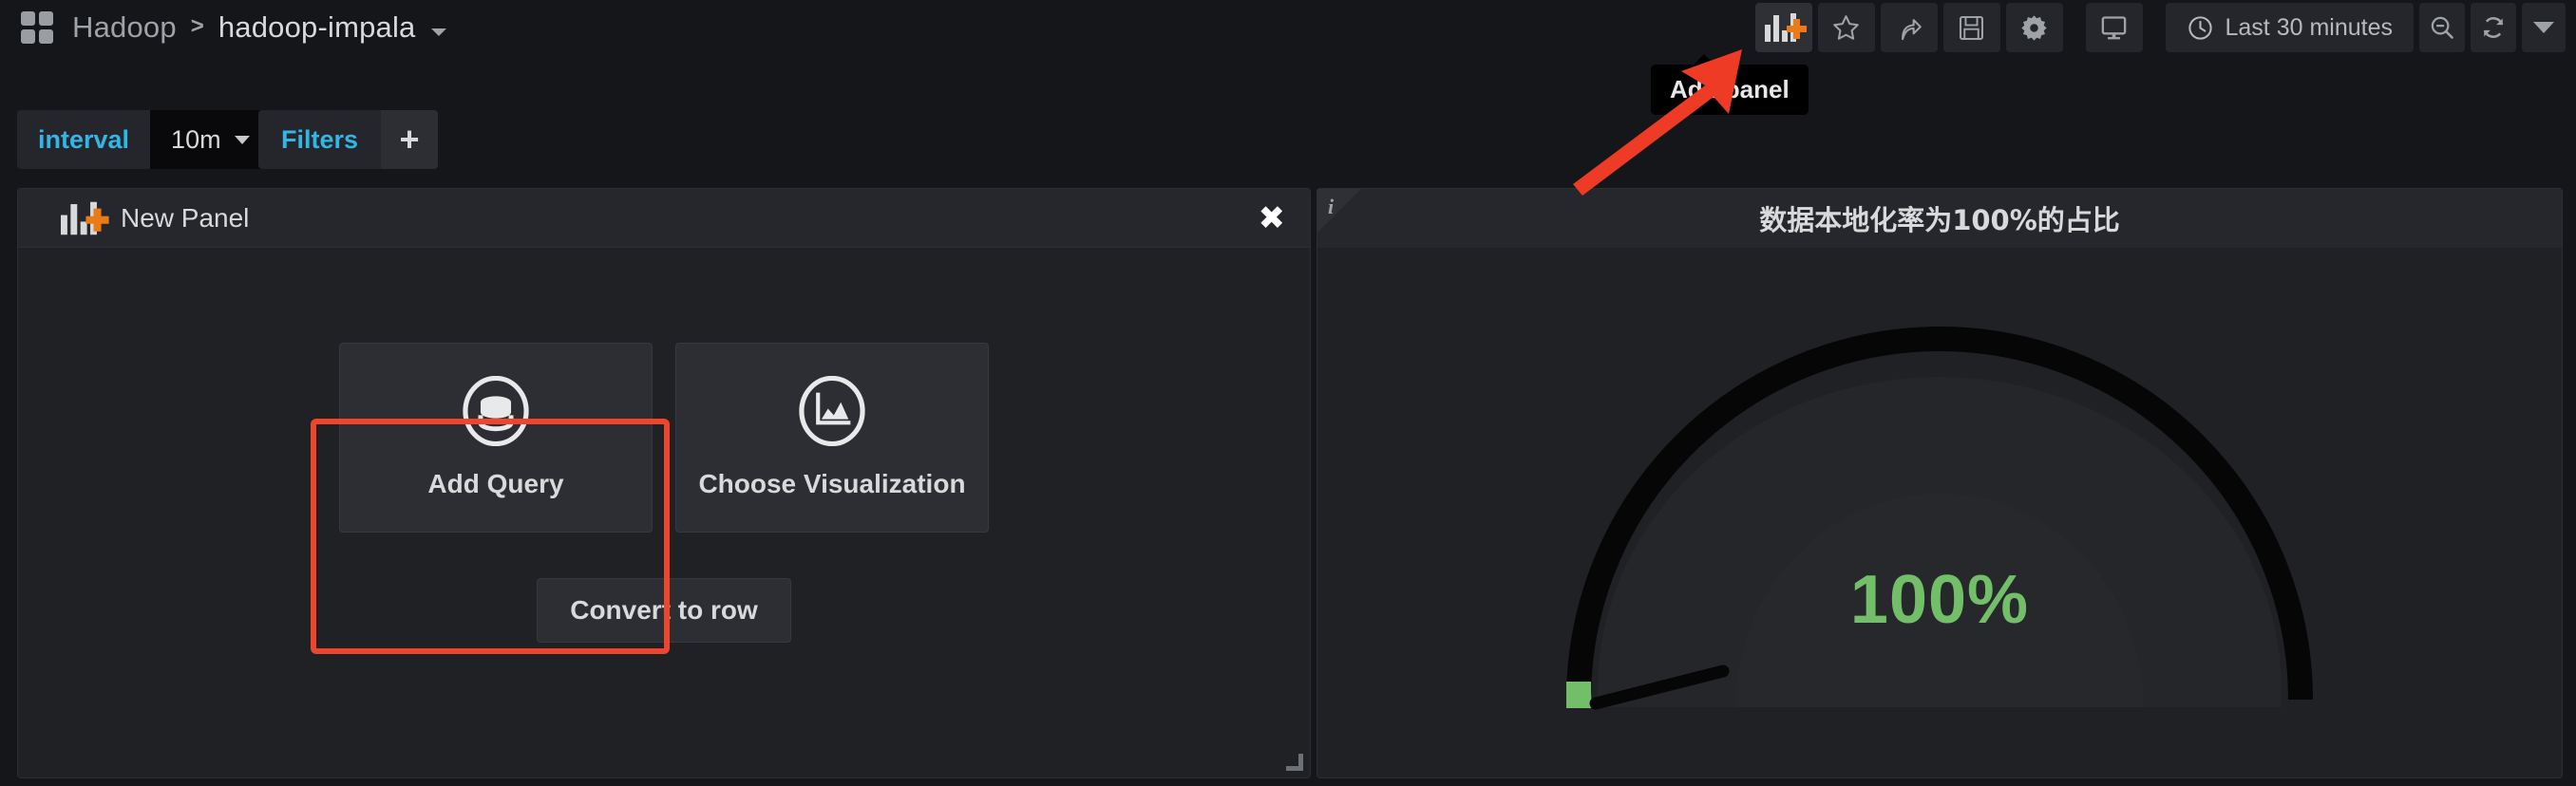 Image resolution: width=2576 pixels, height=786 pixels. What do you see at coordinates (410, 139) in the screenshot?
I see `add-filter-button: +` at bounding box center [410, 139].